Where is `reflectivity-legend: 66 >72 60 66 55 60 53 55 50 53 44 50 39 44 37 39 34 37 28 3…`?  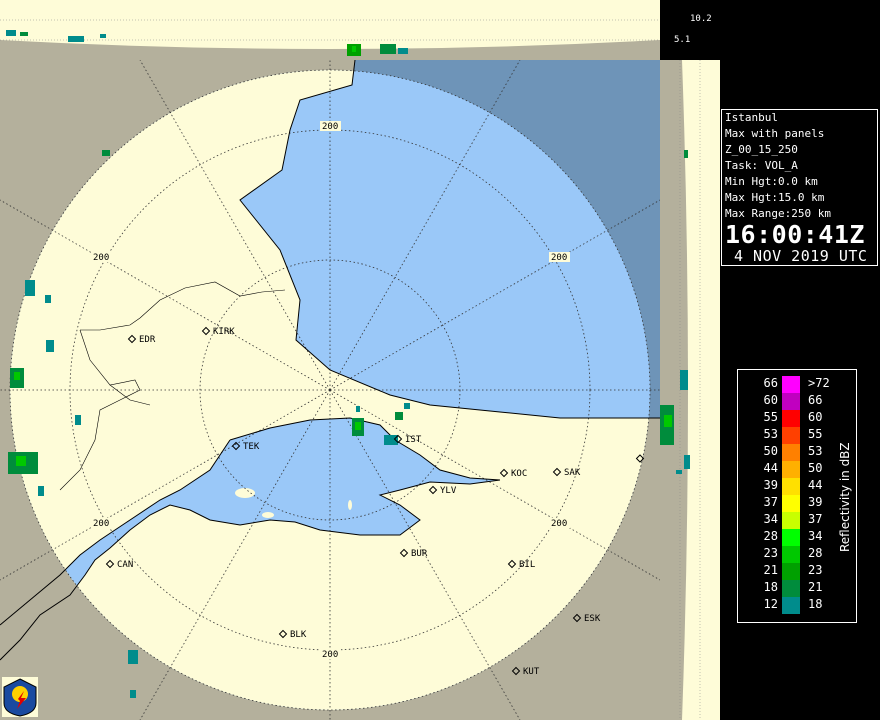
reflectivity-legend: 66 >72 60 66 55 60 53 55 50 53 44 50 39 44 37 39 34 37 28 3… is located at coordinates (797, 496).